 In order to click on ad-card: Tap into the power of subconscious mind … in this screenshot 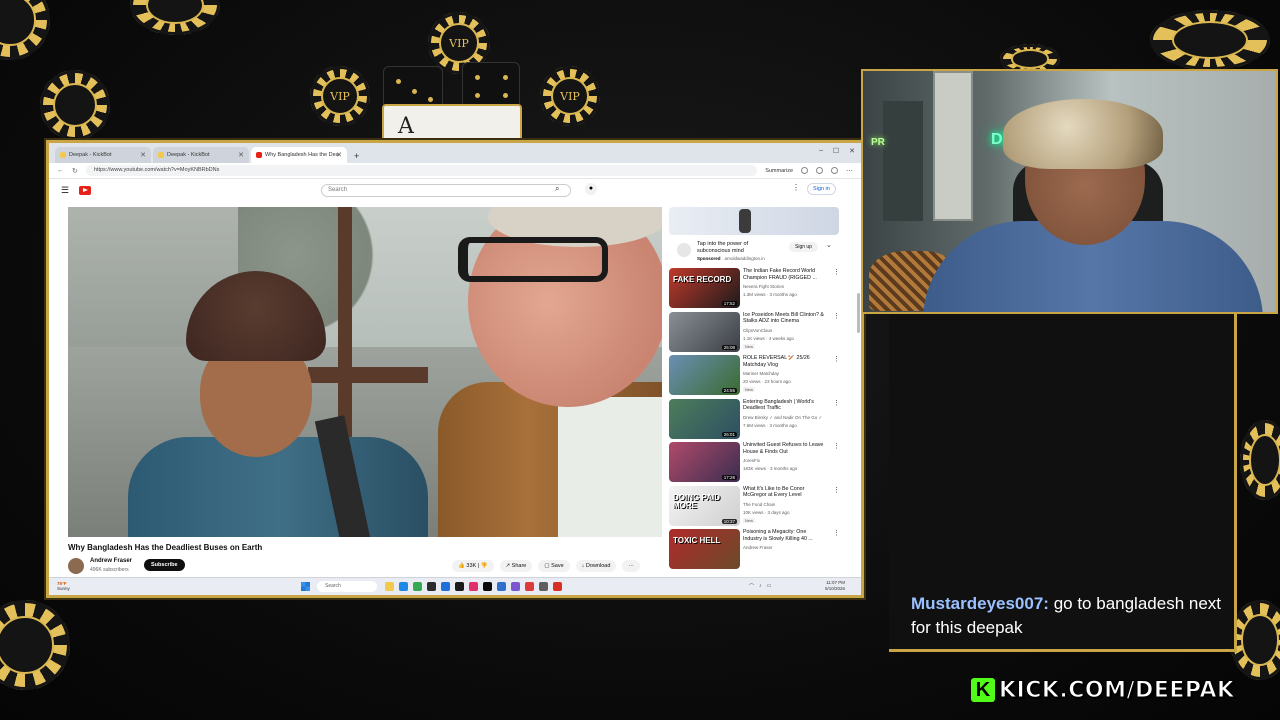, I will do `click(755, 251)`.